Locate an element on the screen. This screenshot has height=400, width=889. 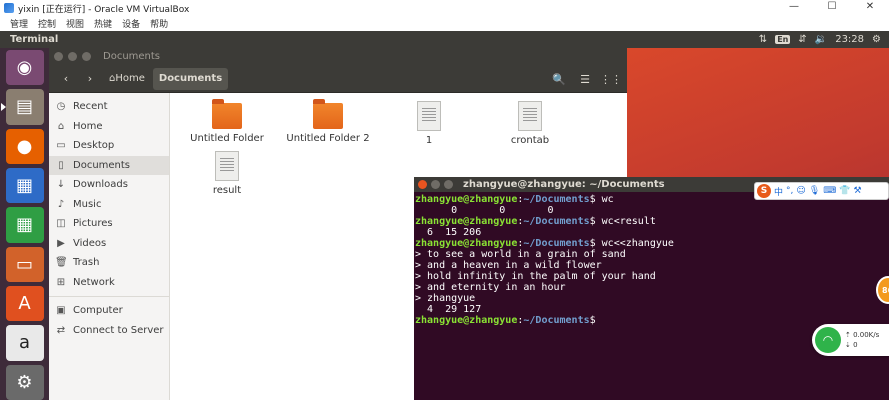
sidebar-item-label: Home is located at coordinates (88, 126).